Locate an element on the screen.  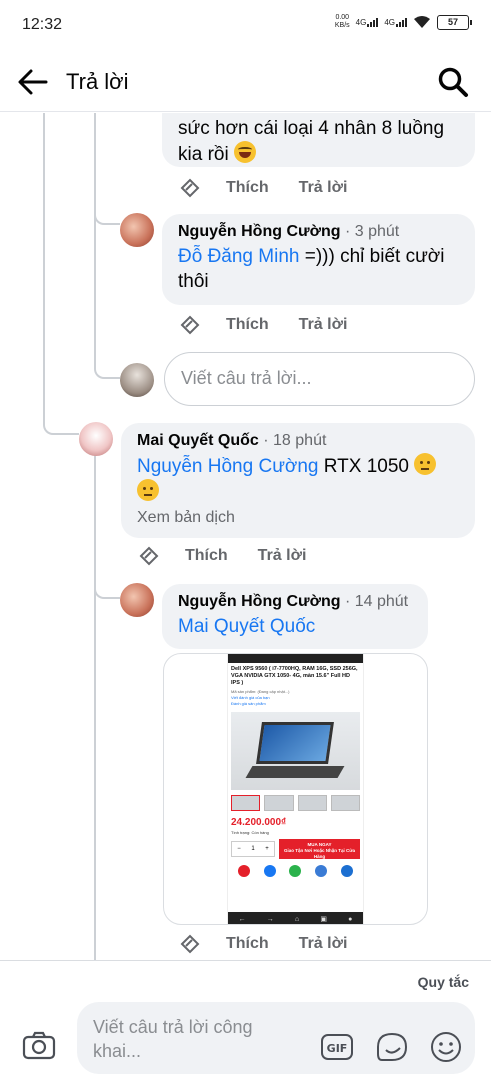
see-translation-link: Xem bản dịch is located at coordinates (299, 518).